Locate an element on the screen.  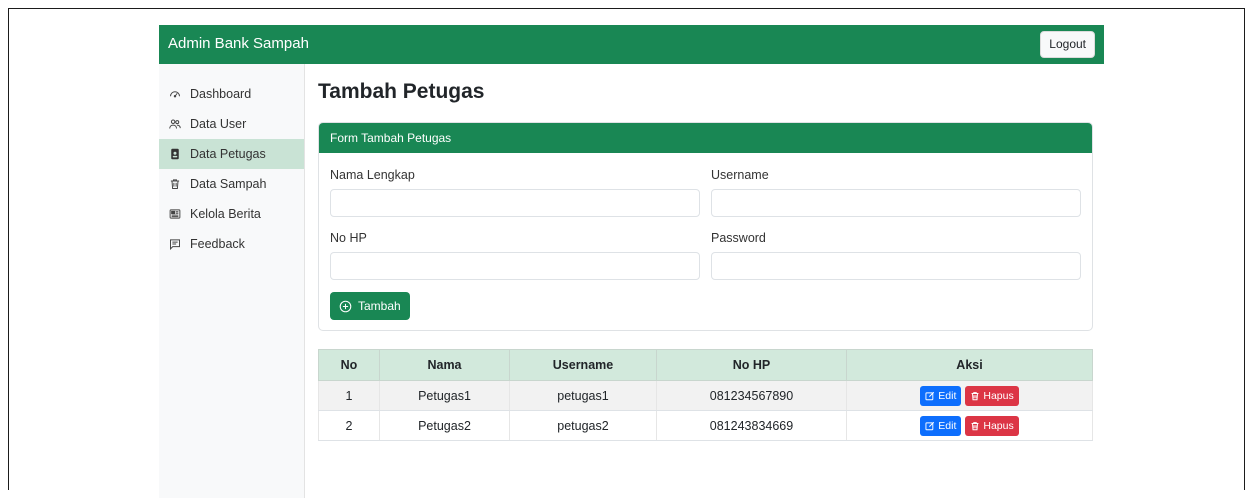
chat-left-text-icon is located at coordinates (175, 244).